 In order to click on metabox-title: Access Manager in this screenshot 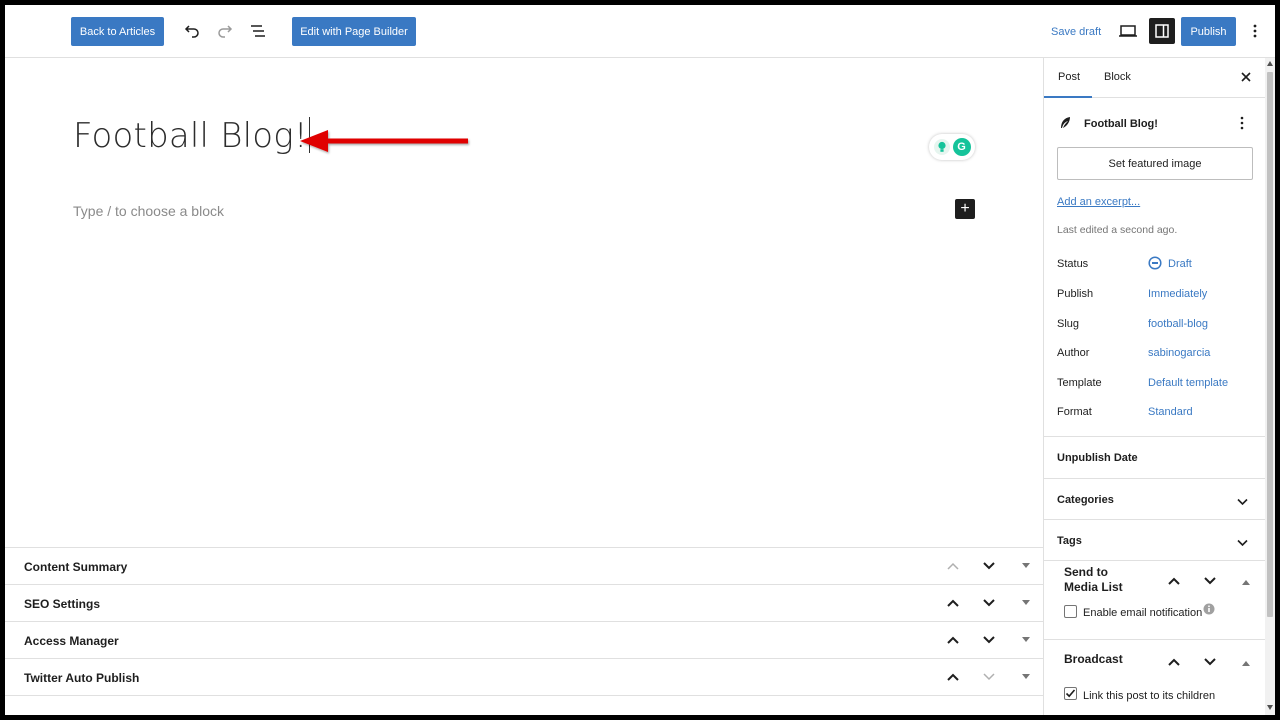, I will do `click(71, 641)`.